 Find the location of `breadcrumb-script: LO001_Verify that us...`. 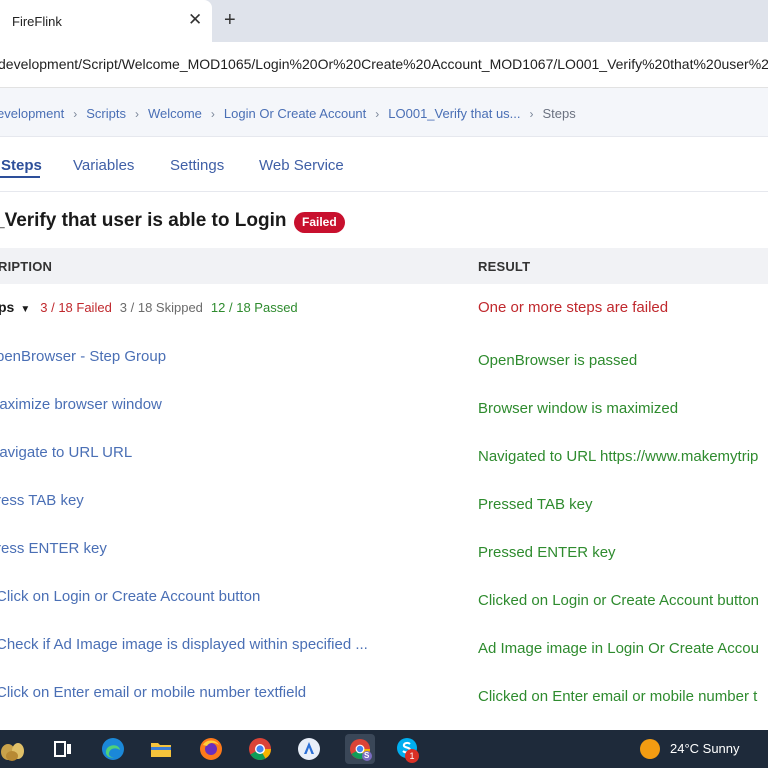

breadcrumb-script: LO001_Verify that us... is located at coordinates (454, 113).